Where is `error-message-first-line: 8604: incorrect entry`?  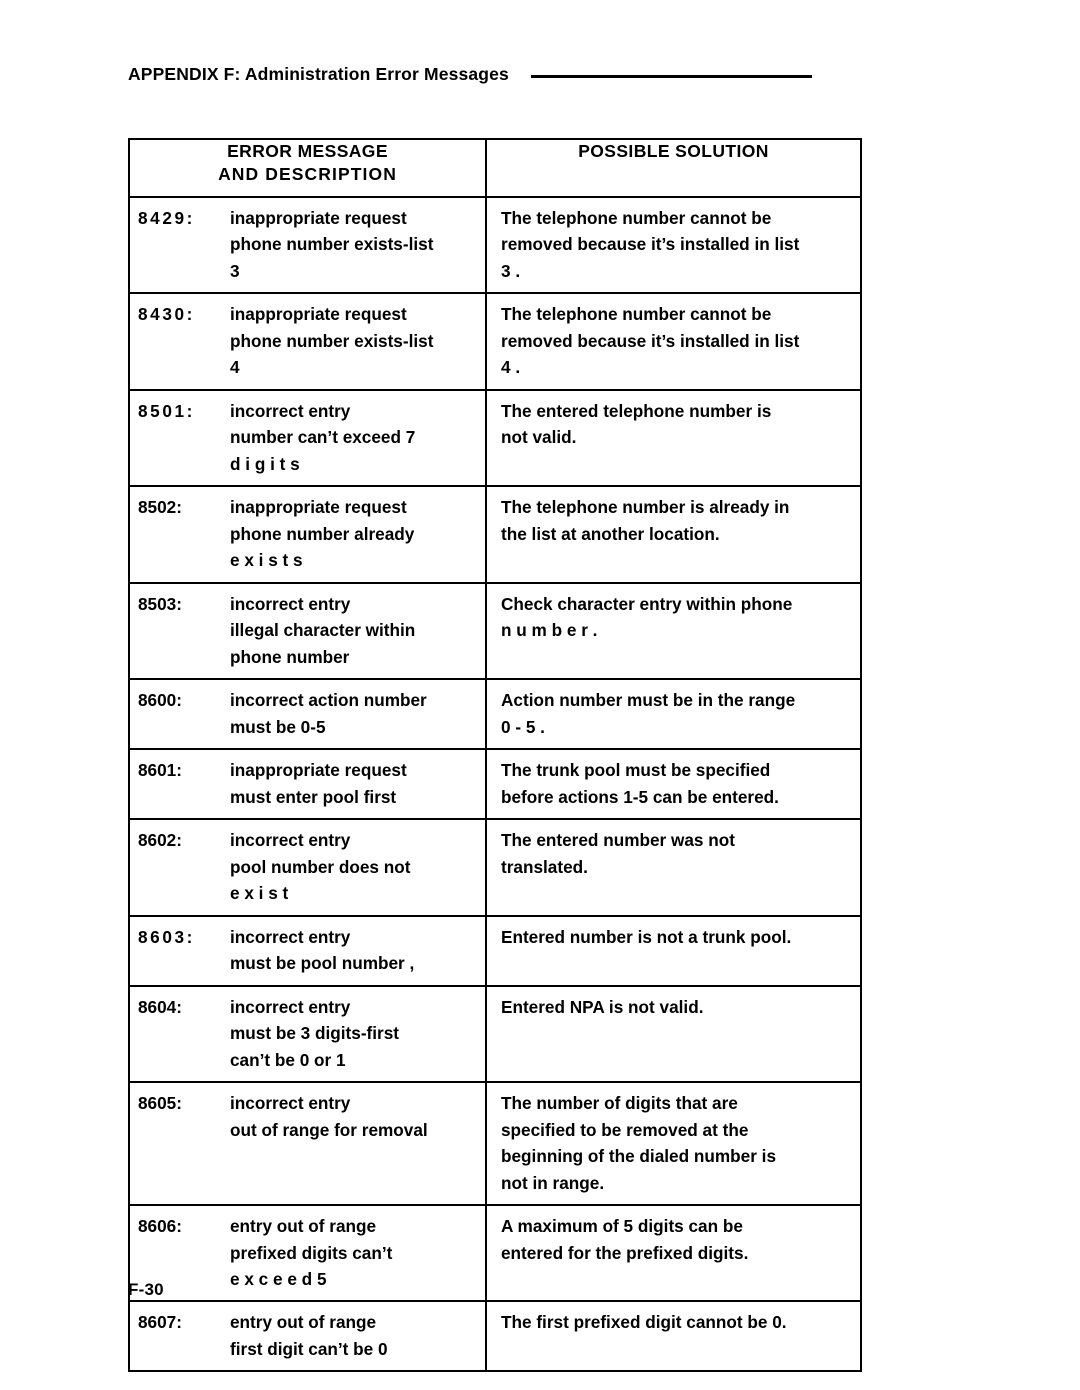
error-message-first-line: 8604: incorrect entry is located at coordinates (309, 1007).